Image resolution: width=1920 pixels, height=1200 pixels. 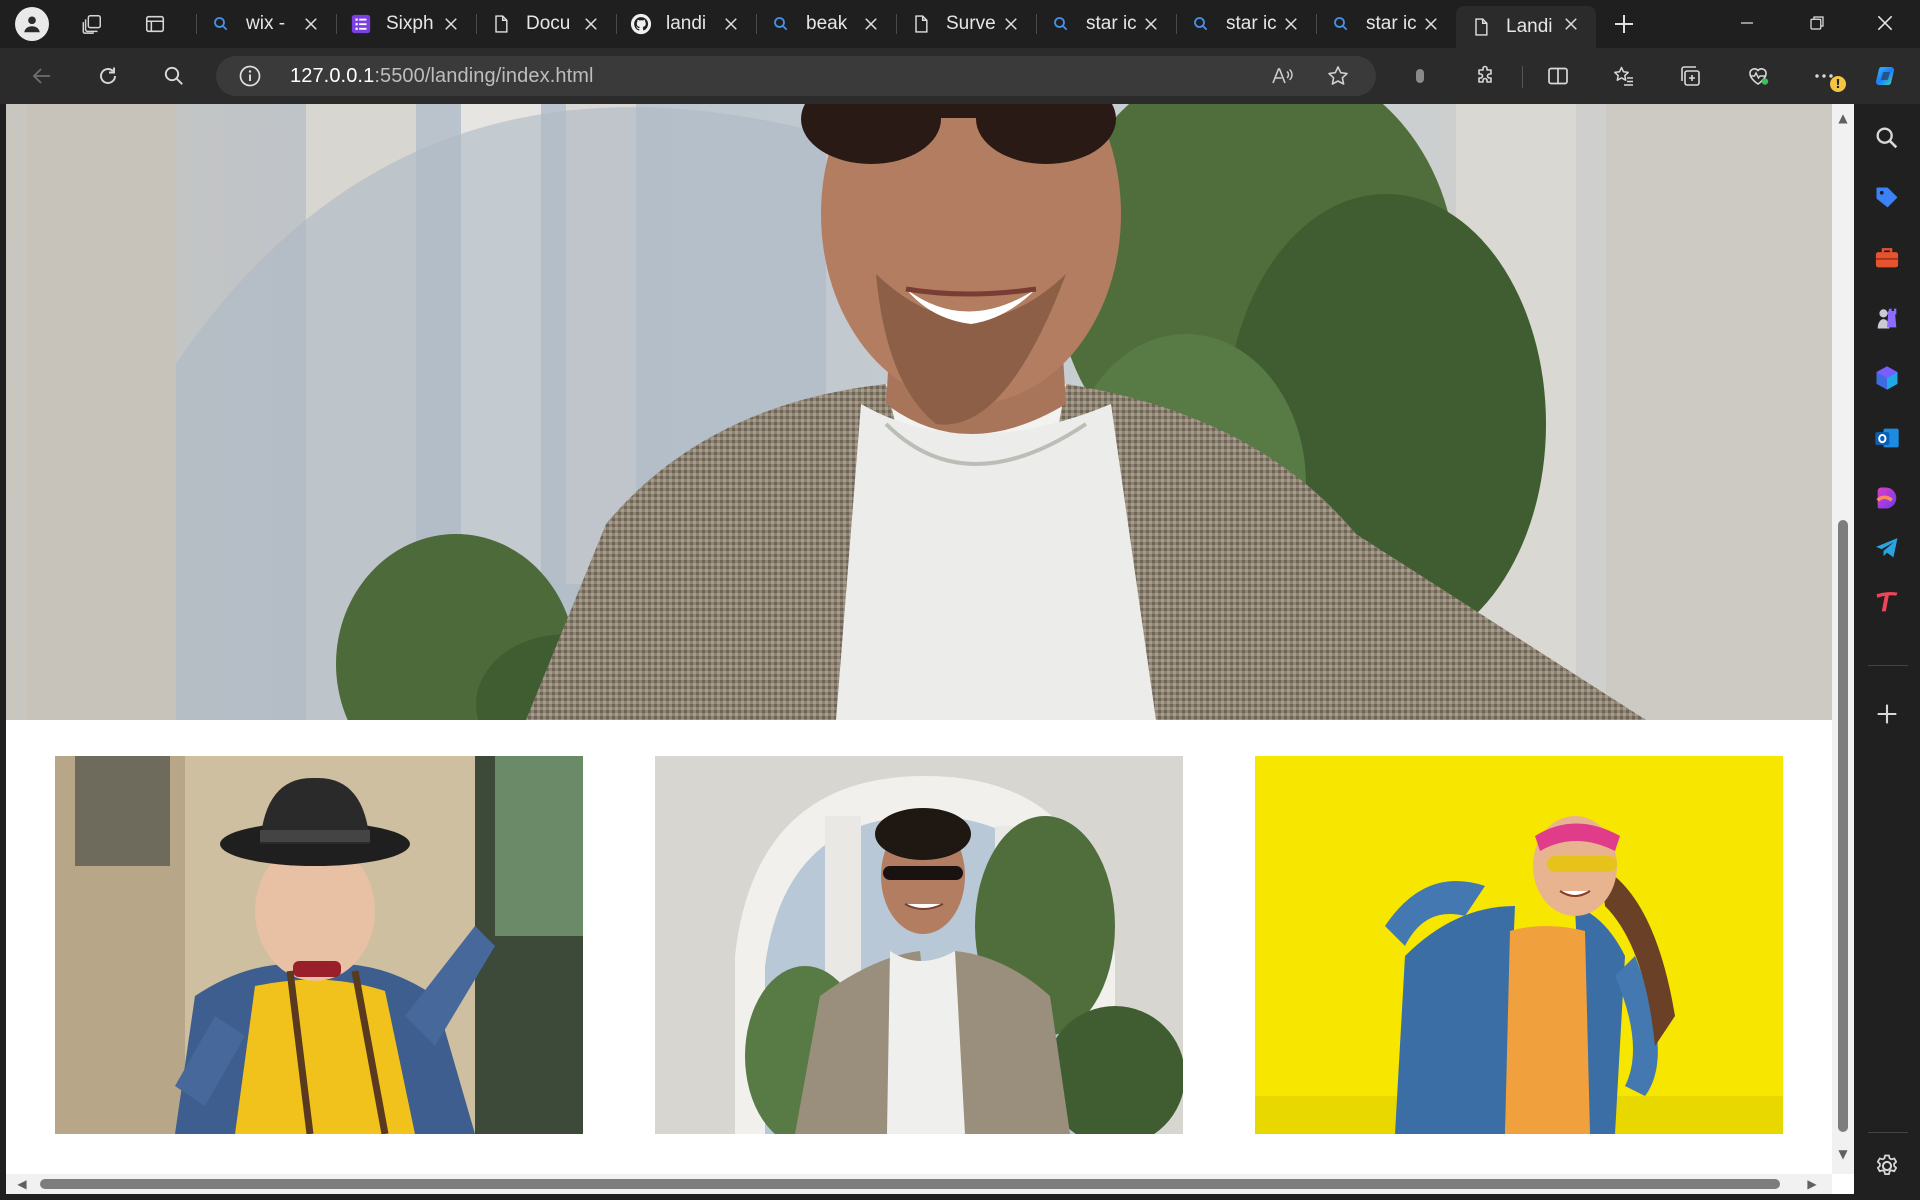 I want to click on restore-button, so click(x=1817, y=23).